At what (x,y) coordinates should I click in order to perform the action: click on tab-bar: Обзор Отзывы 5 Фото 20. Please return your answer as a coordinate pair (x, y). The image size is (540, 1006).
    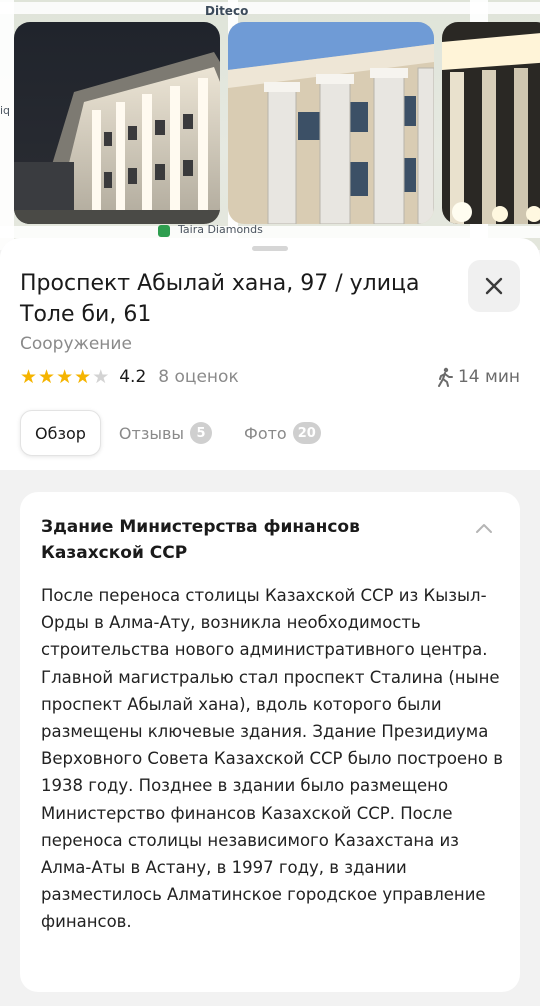
    Looking at the image, I should click on (179, 433).